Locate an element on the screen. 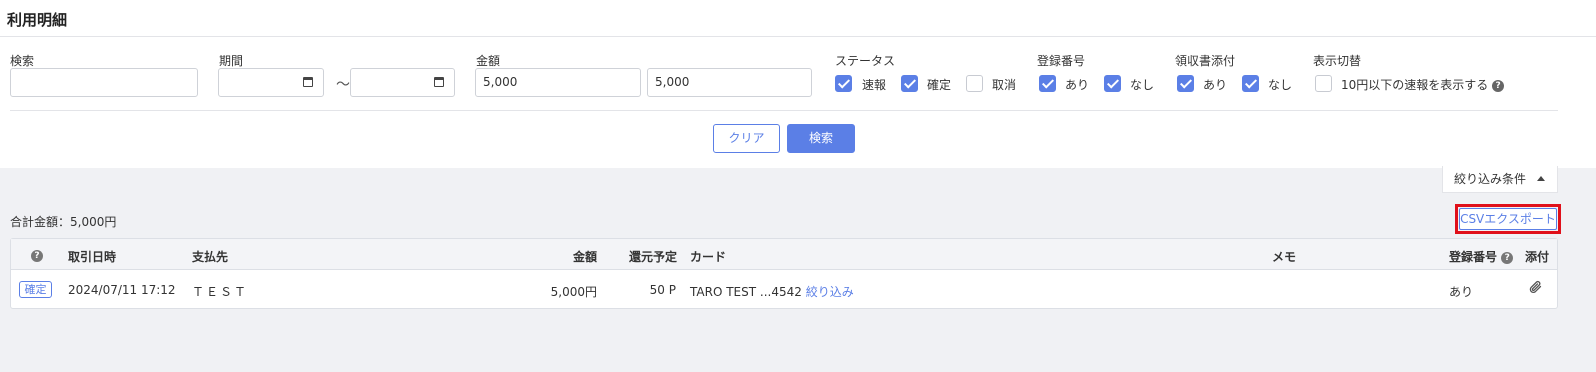  search-label: 検索 is located at coordinates (22, 61).